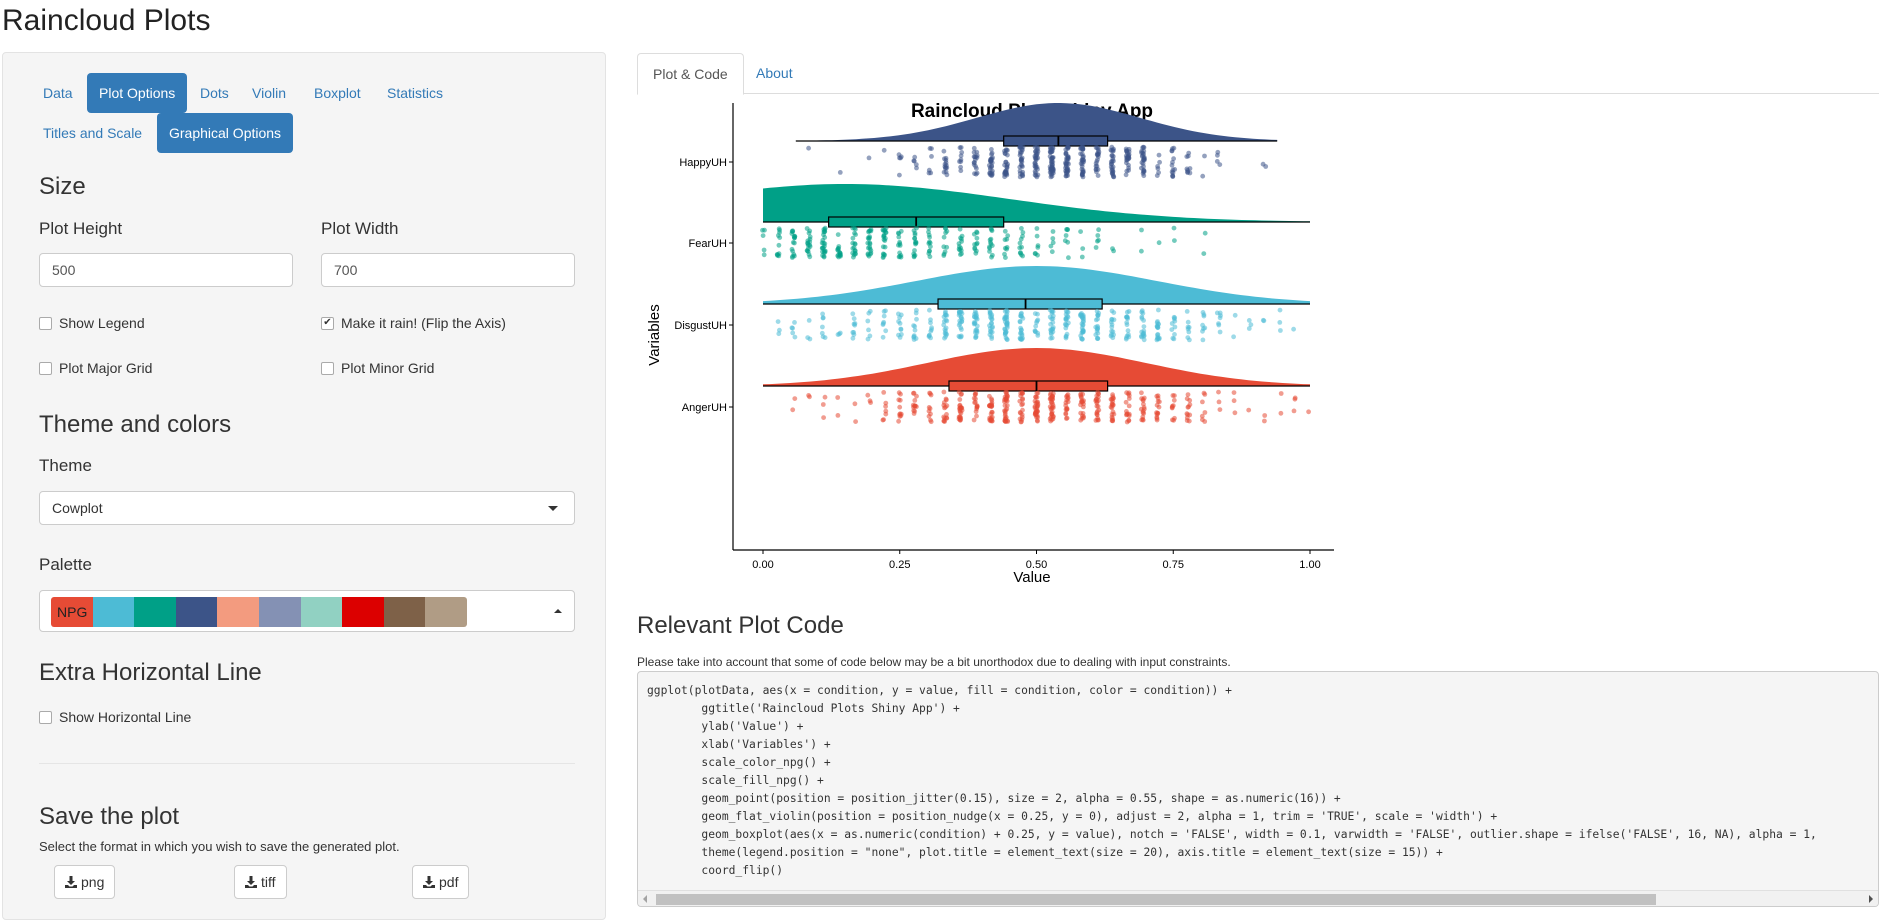 This screenshot has width=1879, height=923. What do you see at coordinates (690, 74) in the screenshot?
I see `tab-plot-and-code: Plot & Code` at bounding box center [690, 74].